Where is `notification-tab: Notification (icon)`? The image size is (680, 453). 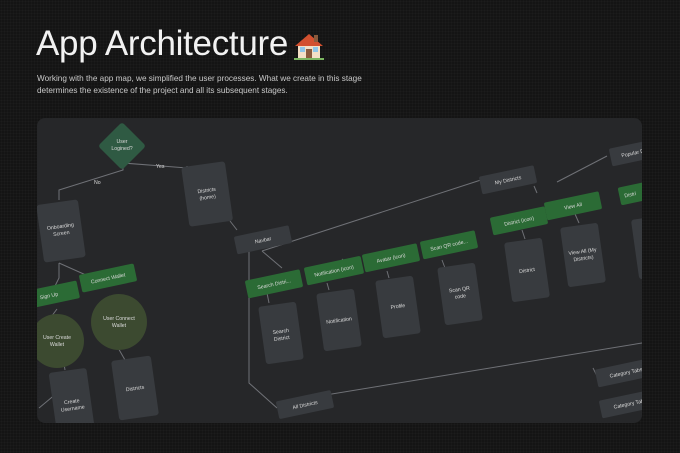
notification-tab: Notification (icon) is located at coordinates (334, 271).